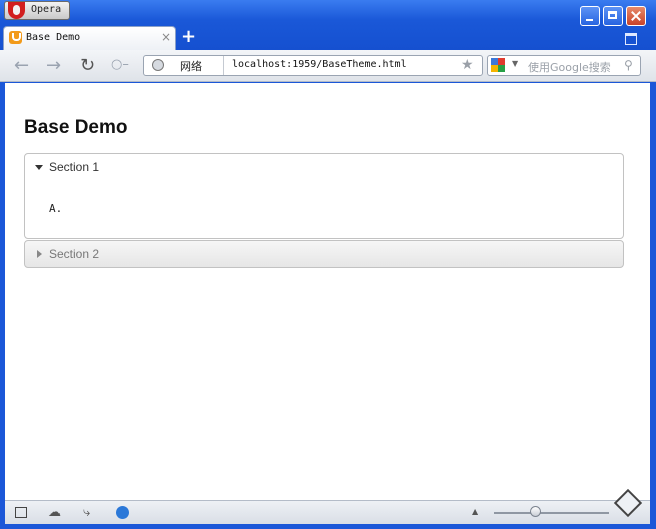 This screenshot has height=529, width=656. Describe the element at coordinates (120, 64) in the screenshot. I see `key-icon: ○–` at that location.